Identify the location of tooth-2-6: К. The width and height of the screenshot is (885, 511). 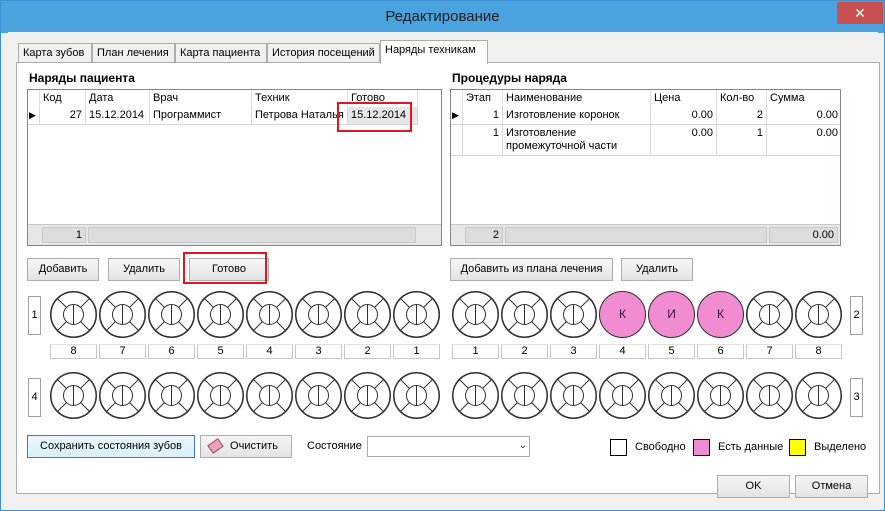
(720, 314).